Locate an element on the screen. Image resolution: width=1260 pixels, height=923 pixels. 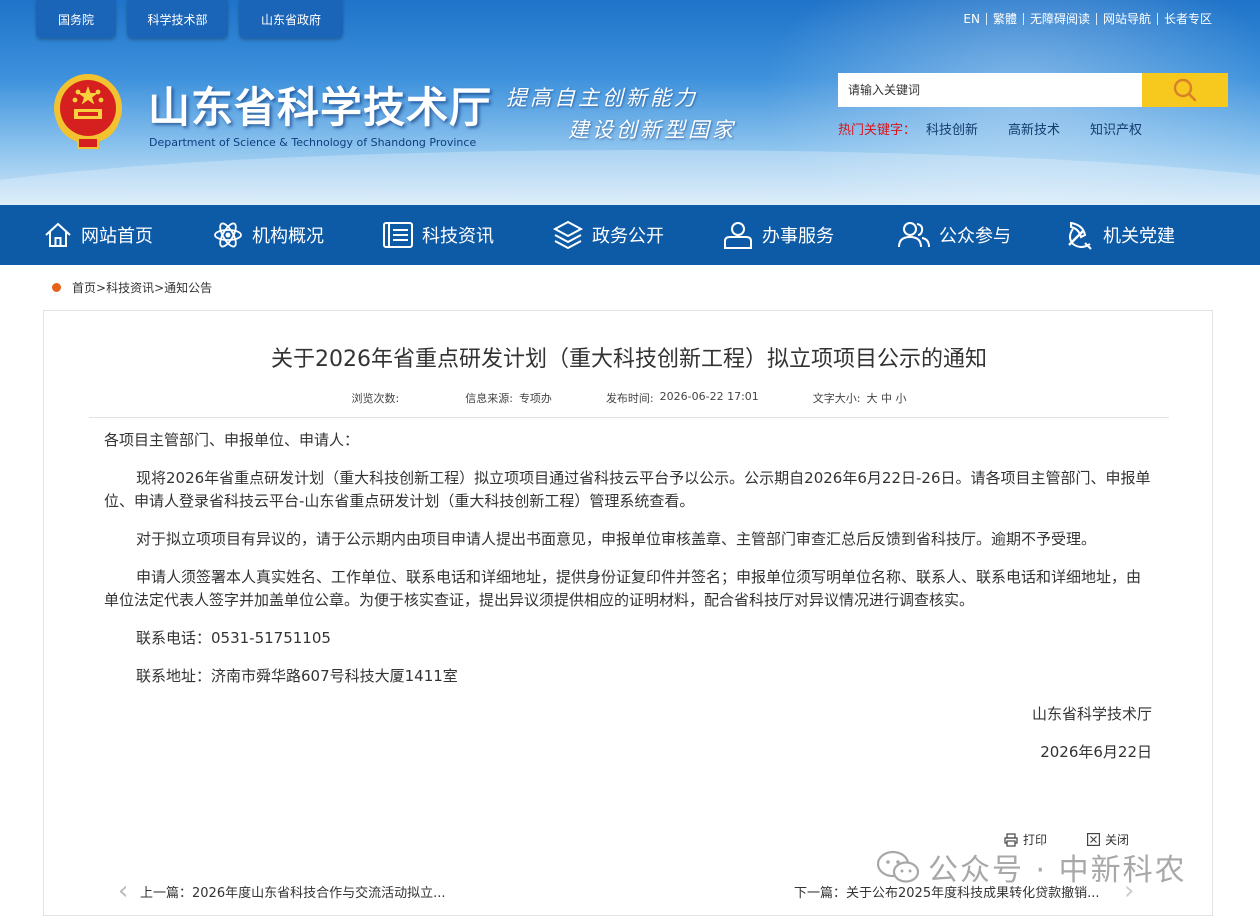
nav-item-gov-affairs: 政务公开 is located at coordinates (608, 235).